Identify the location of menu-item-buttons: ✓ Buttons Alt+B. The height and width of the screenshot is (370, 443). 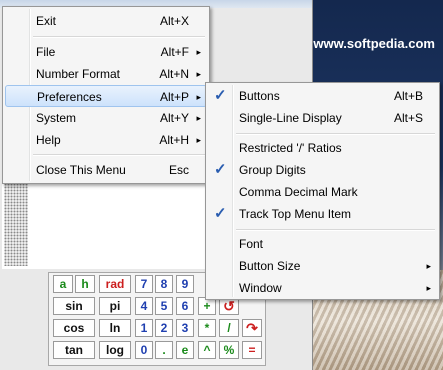
(322, 96).